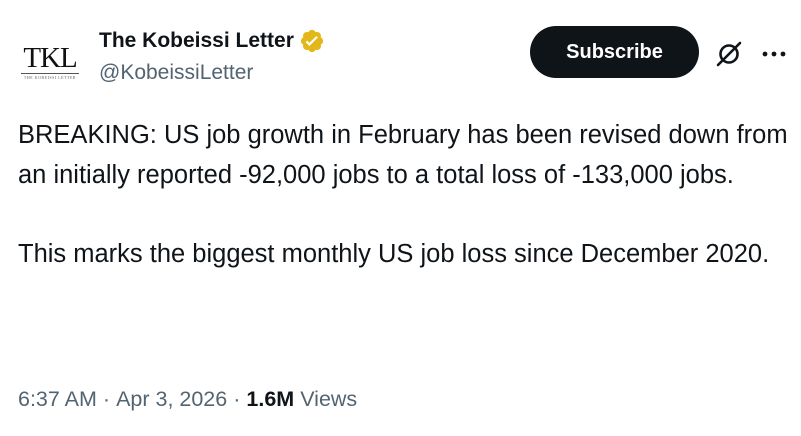 The image size is (801, 436). I want to click on avatar: TKL THE KOBEISSI LETTER, so click(50, 62).